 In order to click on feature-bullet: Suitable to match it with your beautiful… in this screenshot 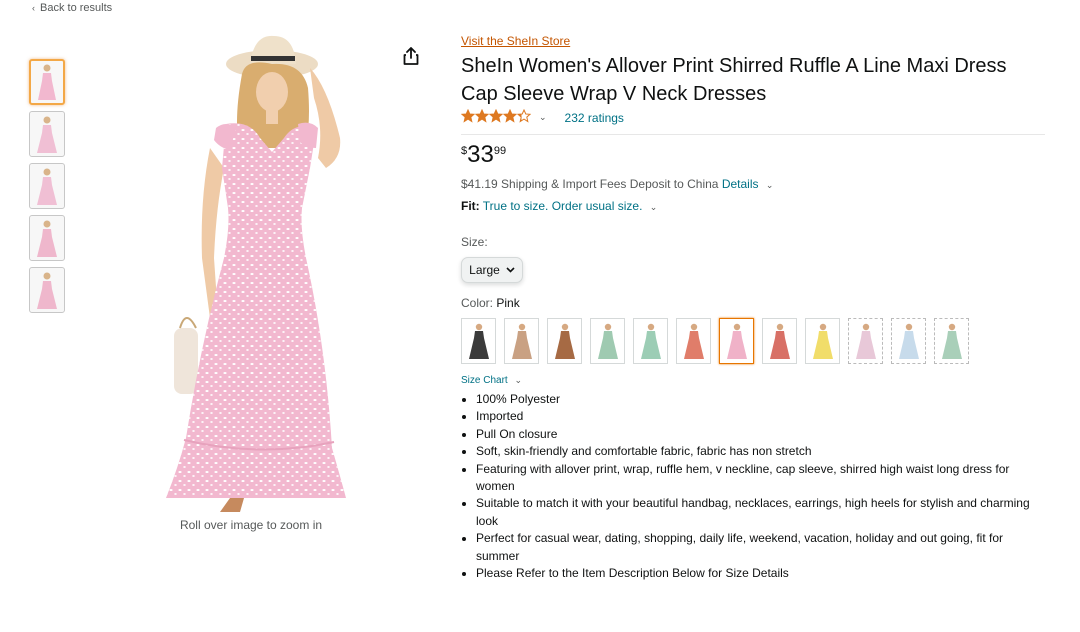, I will do `click(758, 512)`.